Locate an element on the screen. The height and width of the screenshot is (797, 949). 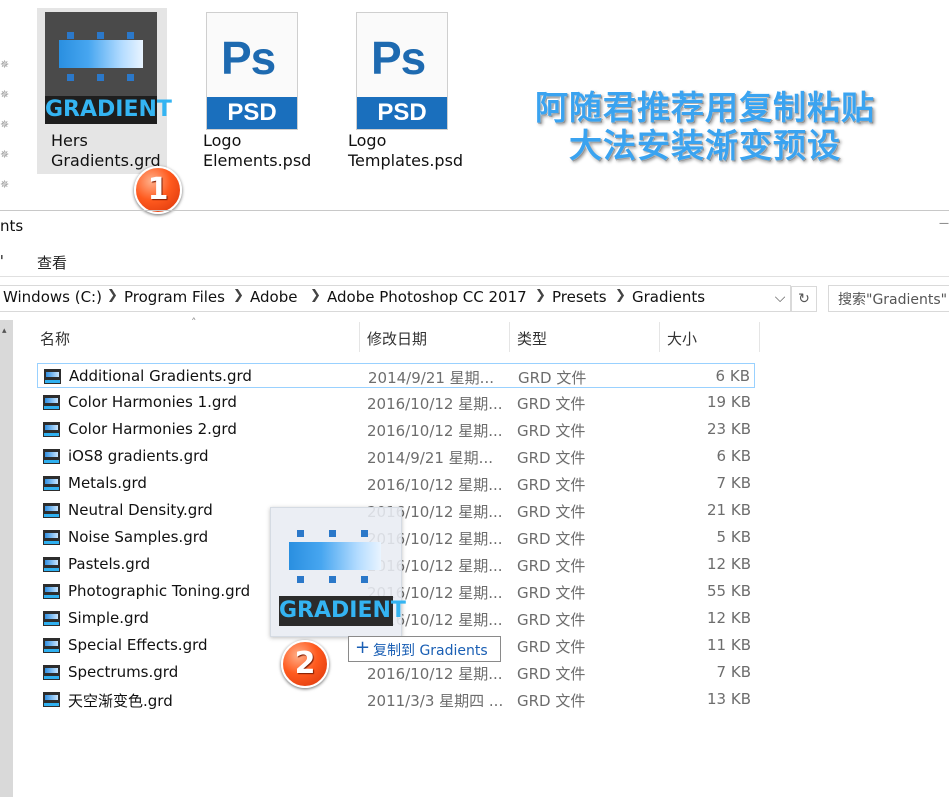
desktop-file-logo-elements: Ps PSD Logo Elements.psd is located at coordinates (253, 91).